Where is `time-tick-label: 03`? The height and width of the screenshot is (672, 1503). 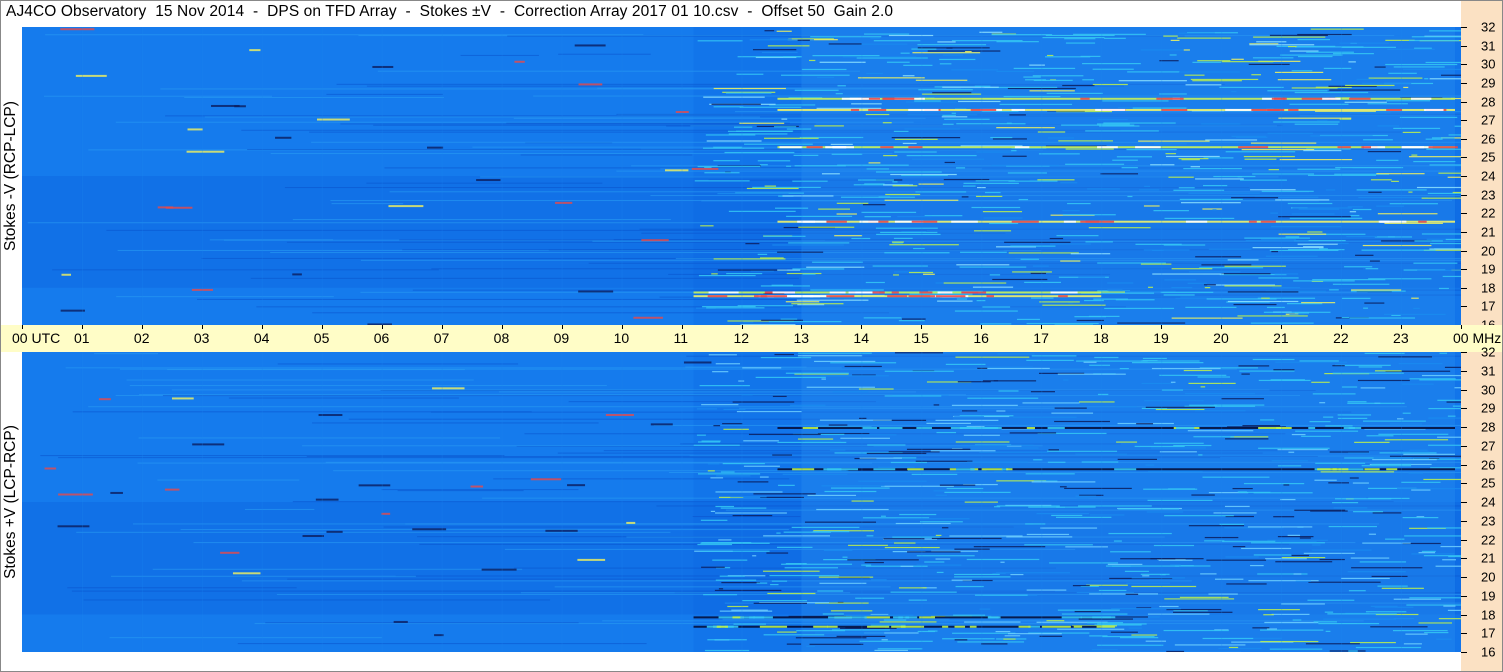
time-tick-label: 03 is located at coordinates (201, 338).